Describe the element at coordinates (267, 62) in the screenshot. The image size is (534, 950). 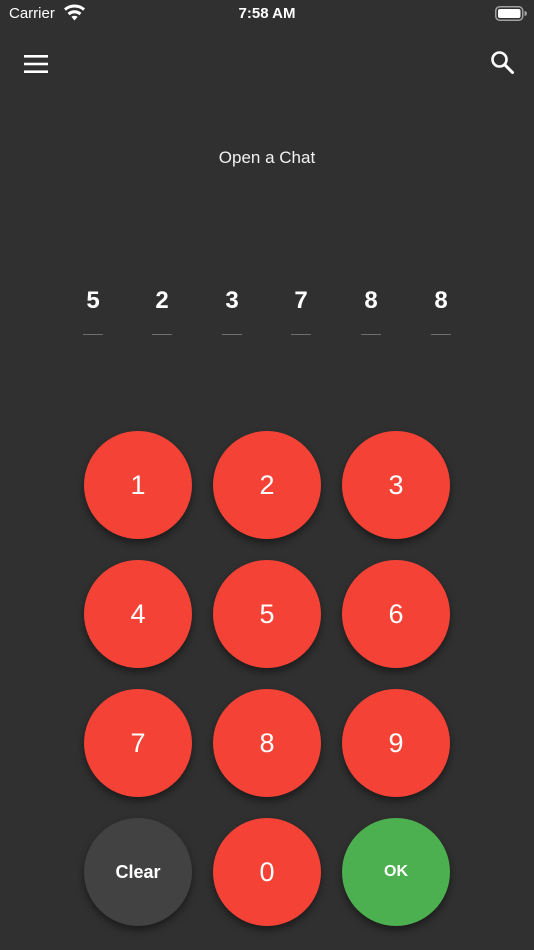
I see `app-bar` at that location.